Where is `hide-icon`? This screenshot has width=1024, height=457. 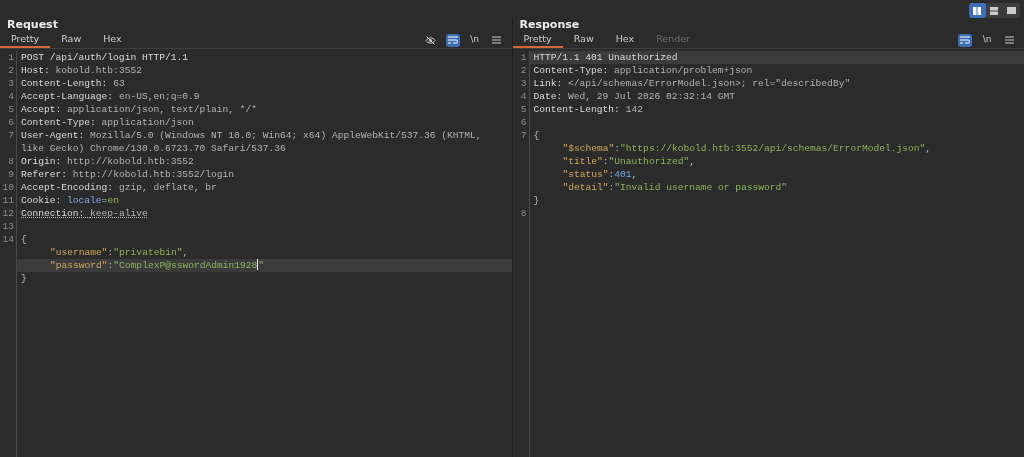 hide-icon is located at coordinates (430, 40).